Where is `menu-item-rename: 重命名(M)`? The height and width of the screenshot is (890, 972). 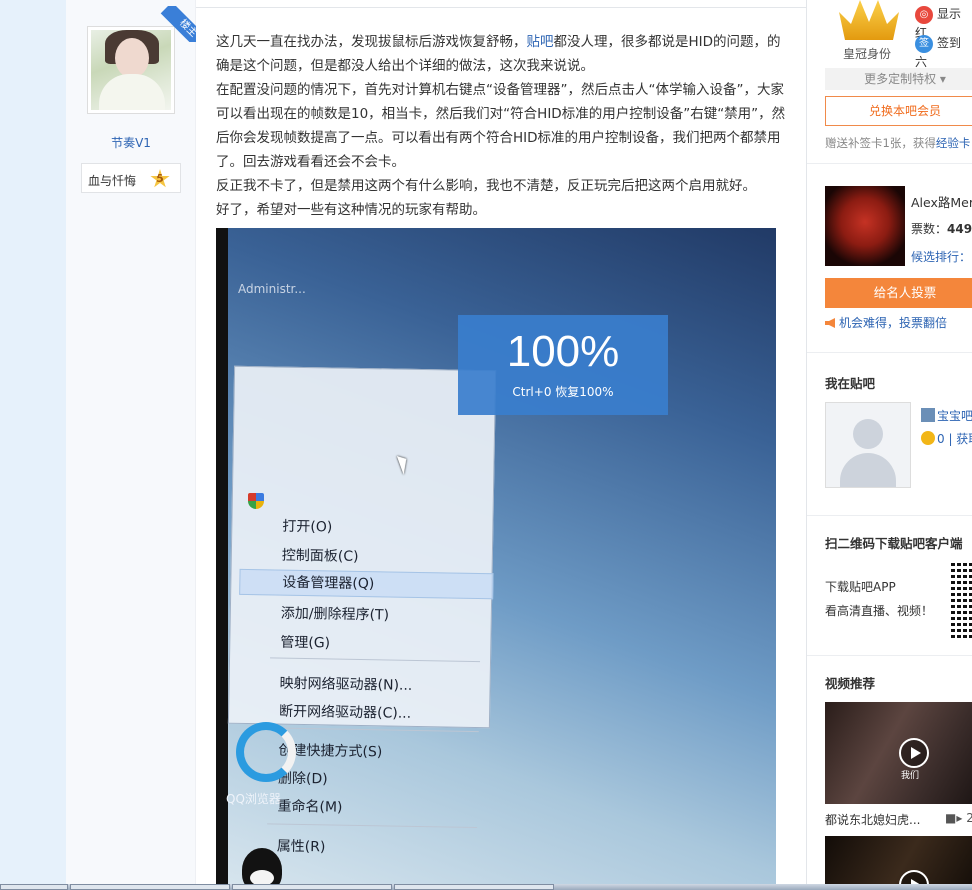 menu-item-rename: 重命名(M) is located at coordinates (310, 807).